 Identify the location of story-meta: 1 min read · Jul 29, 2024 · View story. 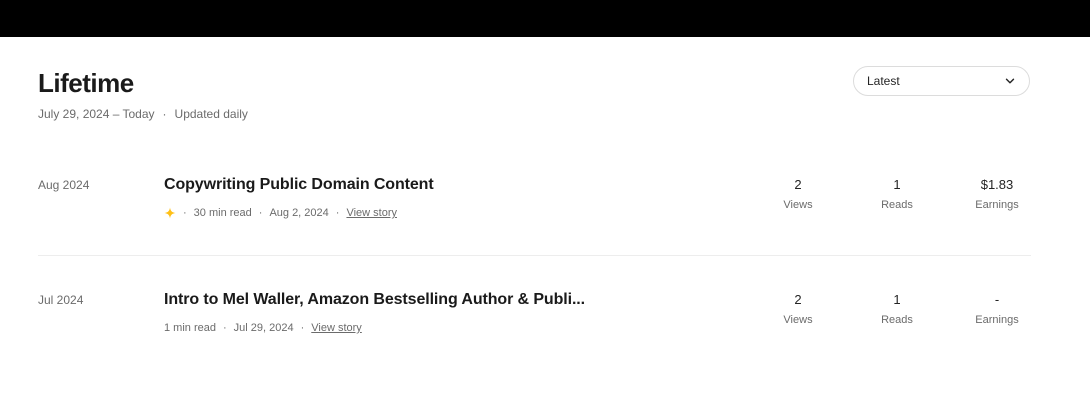
(263, 328).